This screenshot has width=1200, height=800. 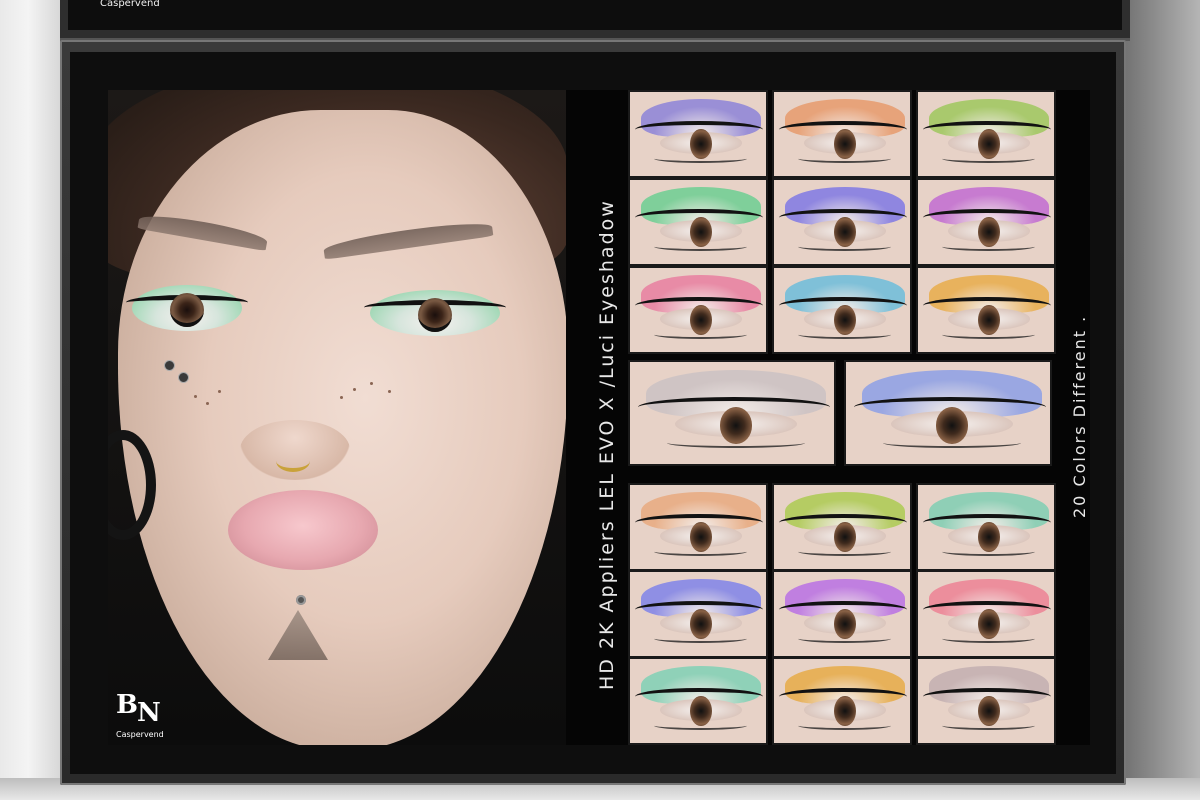 What do you see at coordinates (595, 15) in the screenshot?
I see `upper-board-screen` at bounding box center [595, 15].